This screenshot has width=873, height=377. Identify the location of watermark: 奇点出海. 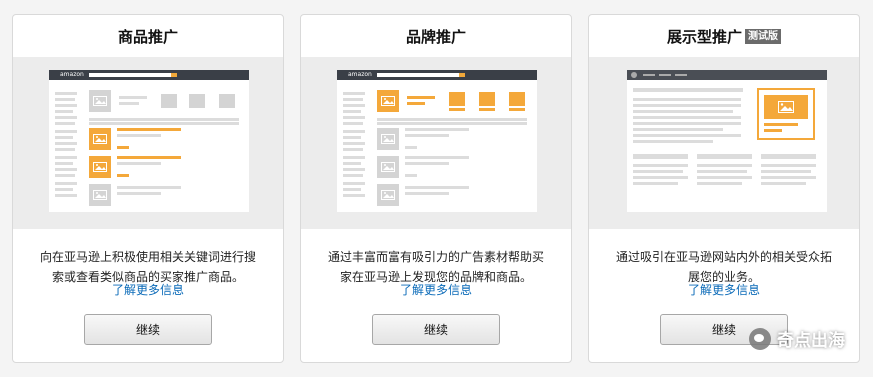
(797, 338).